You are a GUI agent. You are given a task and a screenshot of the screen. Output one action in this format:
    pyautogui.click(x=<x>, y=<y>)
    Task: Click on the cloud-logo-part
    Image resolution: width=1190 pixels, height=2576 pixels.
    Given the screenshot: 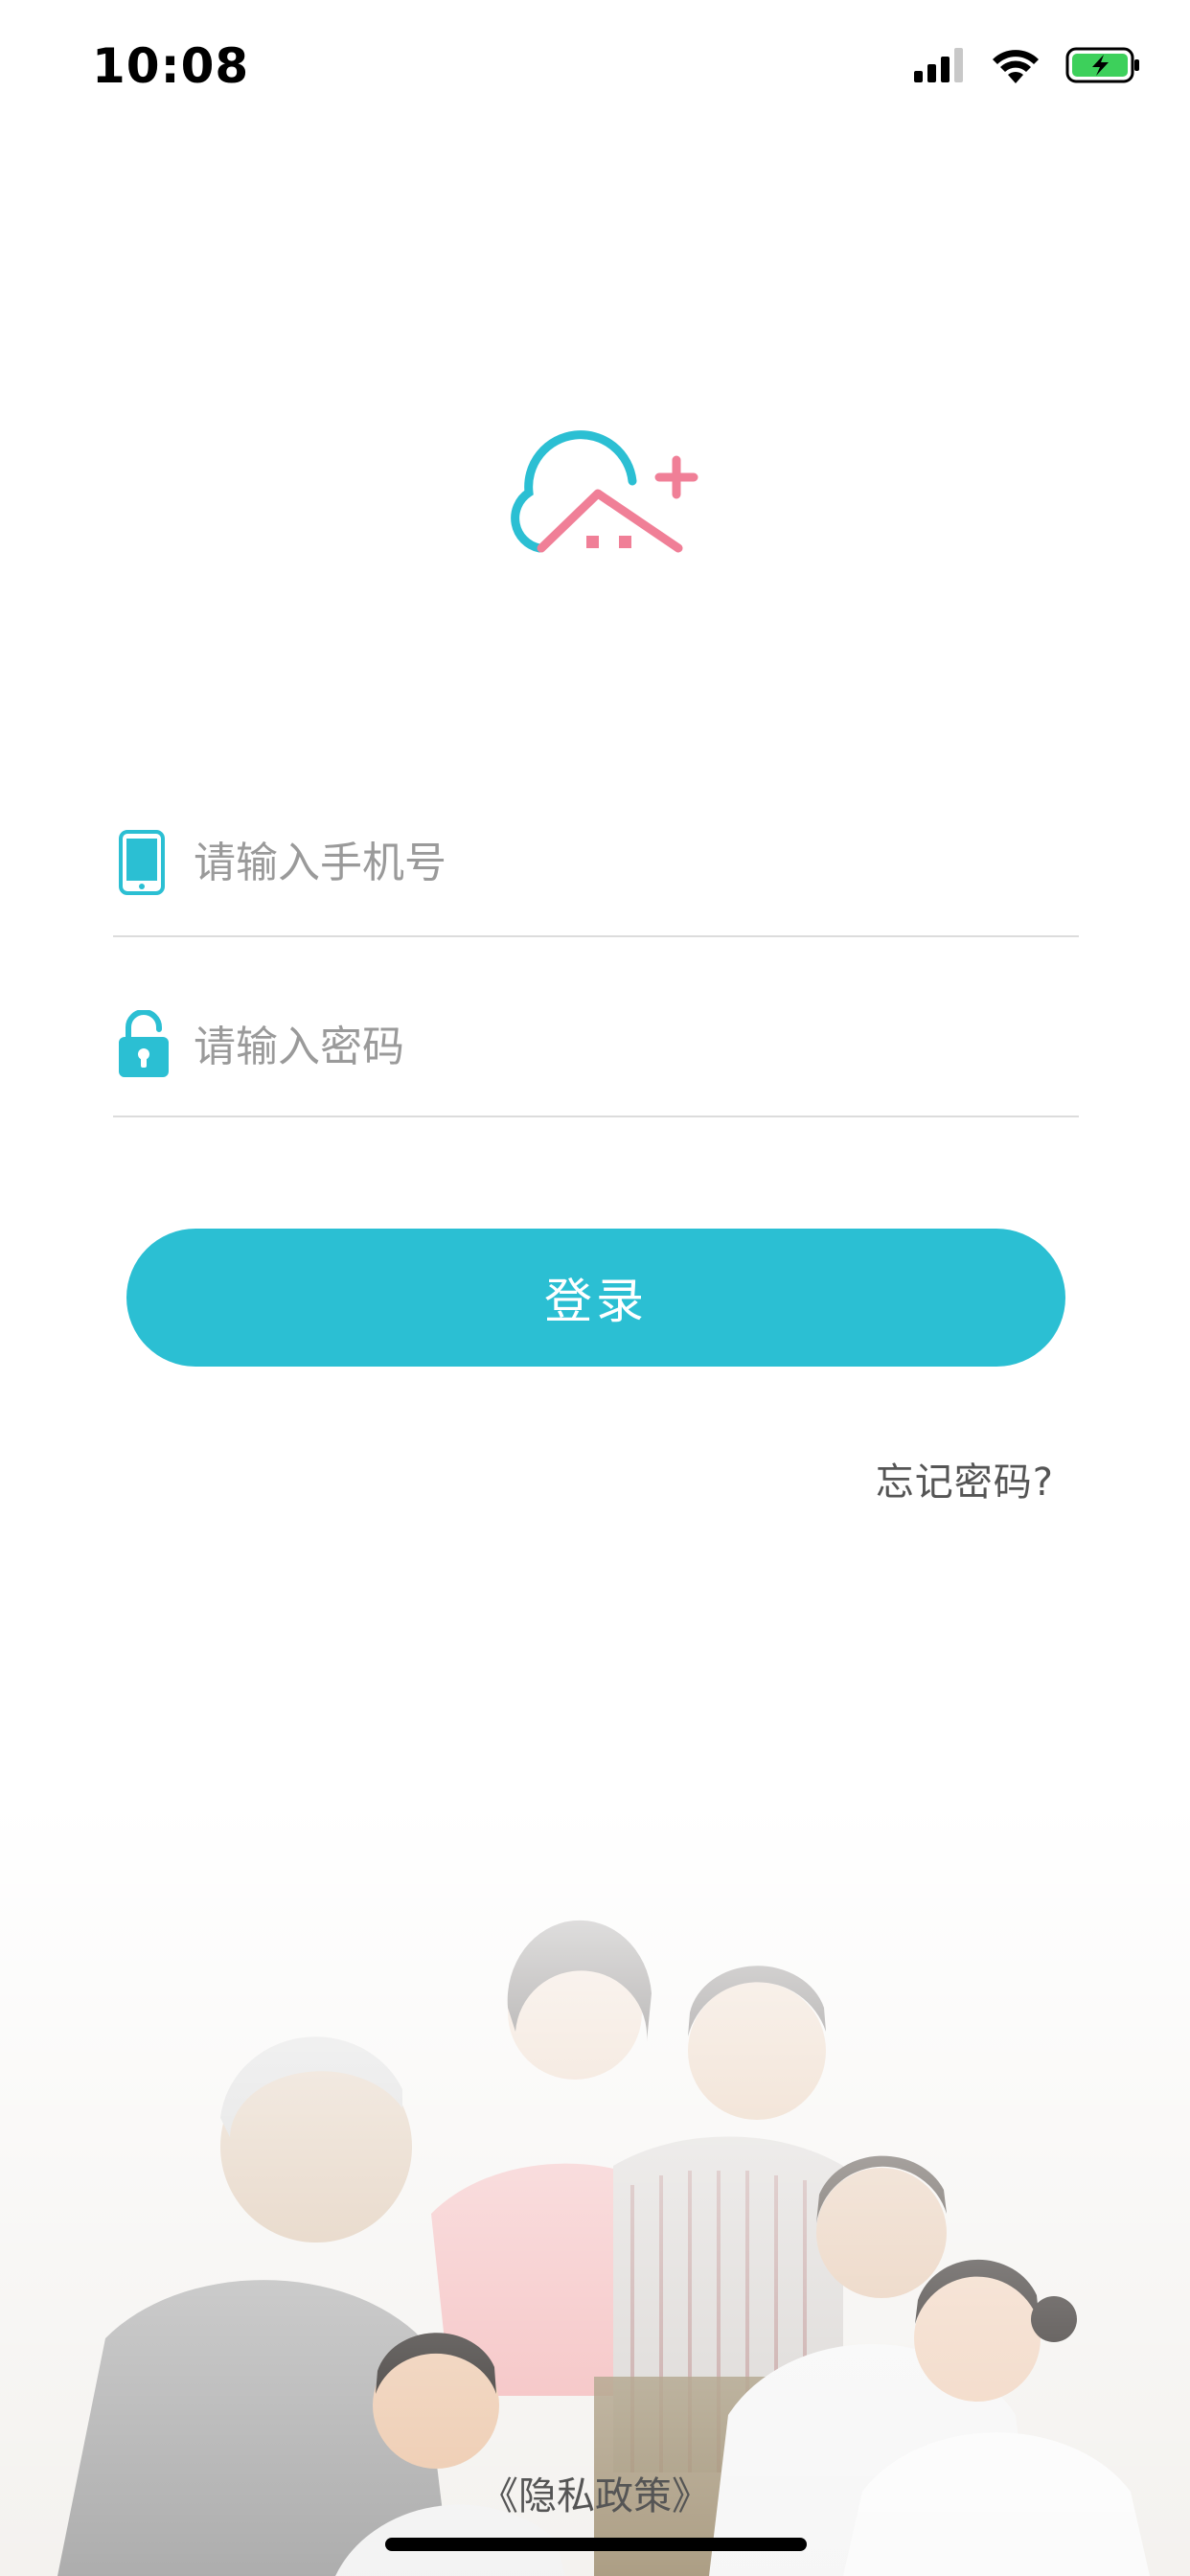 What is the action you would take?
    pyautogui.click(x=574, y=491)
    